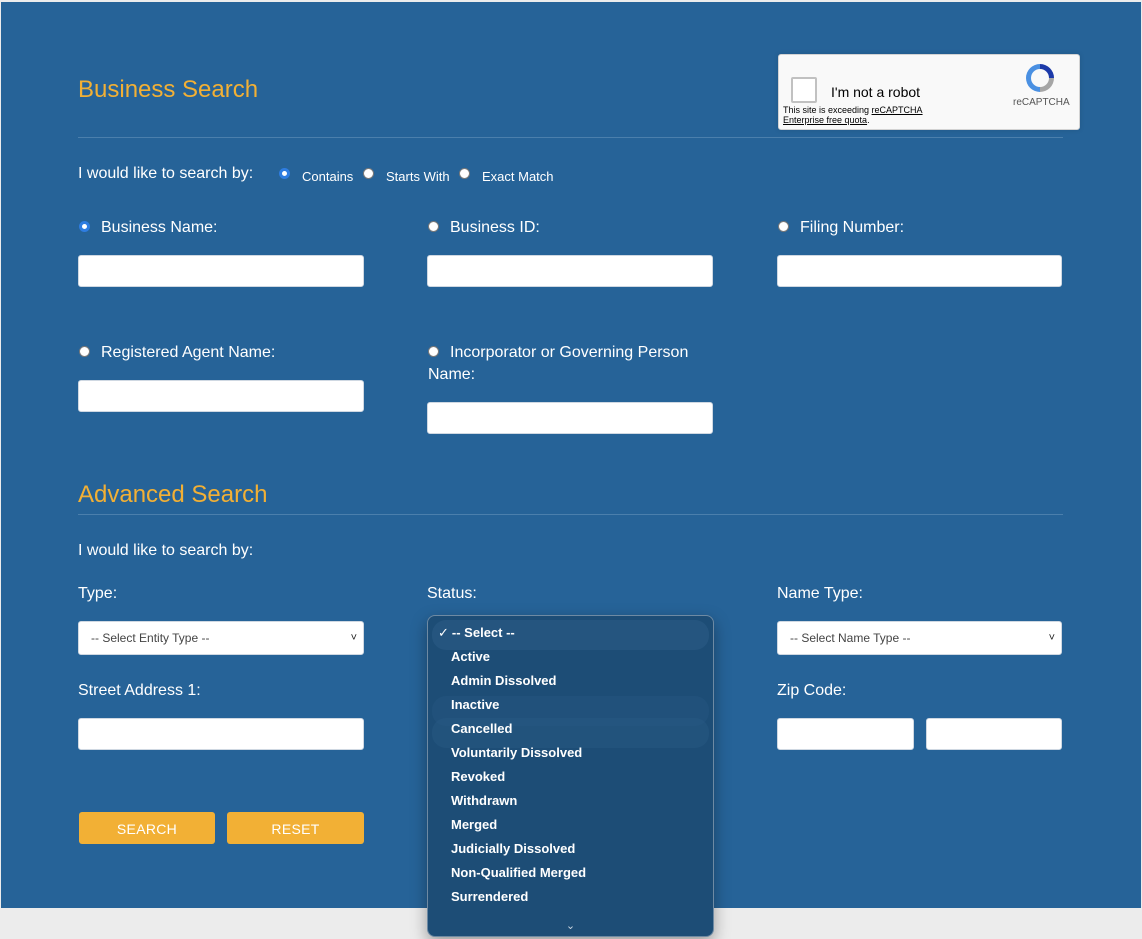 This screenshot has height=939, width=1142. Describe the element at coordinates (570, 418) in the screenshot. I see `incorporator-input` at that location.